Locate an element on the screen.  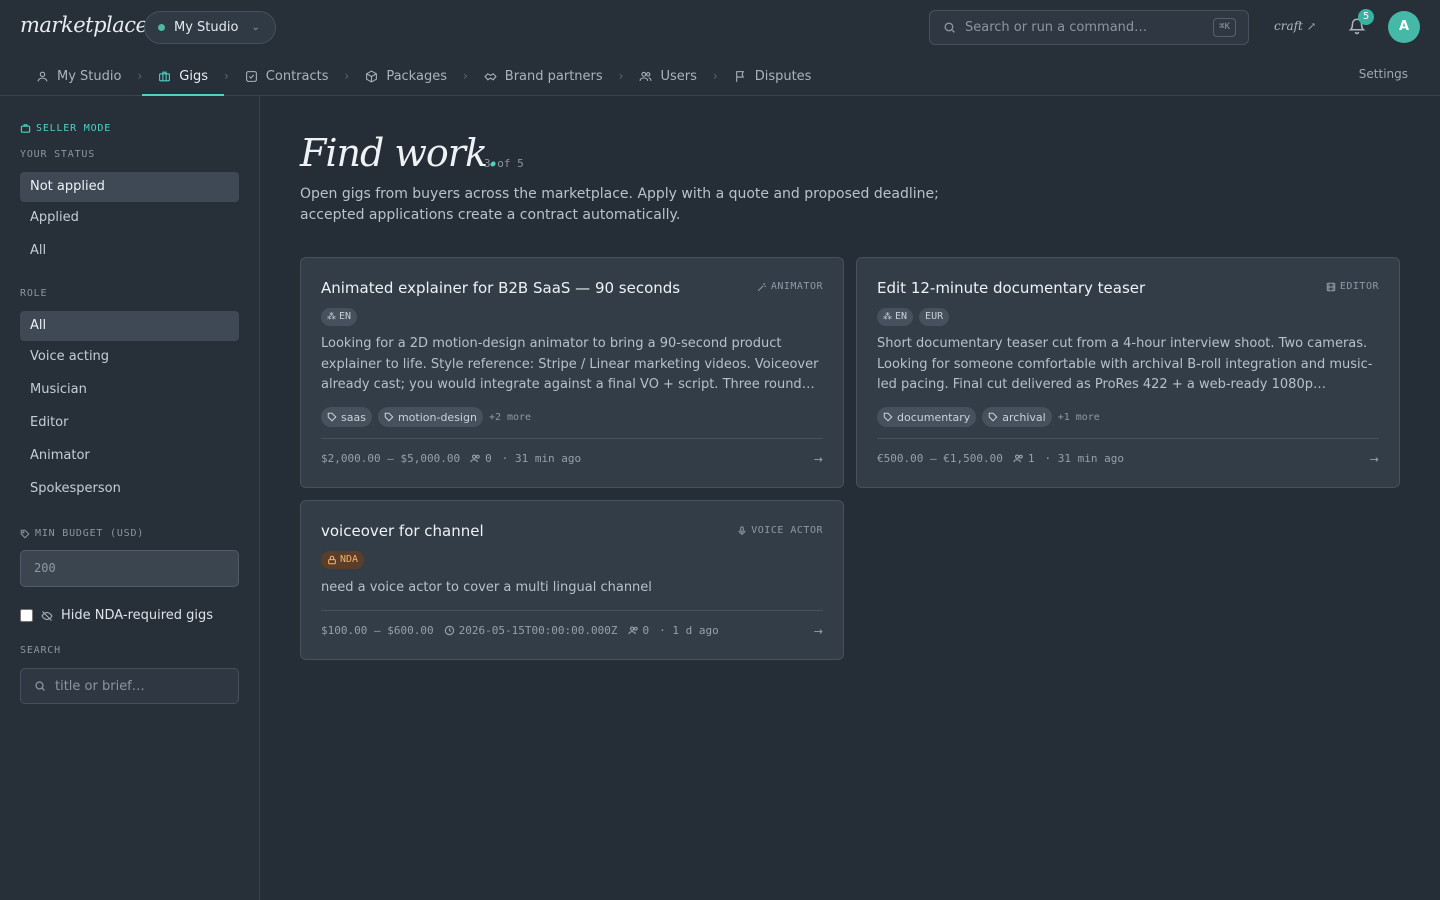
tab-label: Contracts is located at coordinates (297, 76).